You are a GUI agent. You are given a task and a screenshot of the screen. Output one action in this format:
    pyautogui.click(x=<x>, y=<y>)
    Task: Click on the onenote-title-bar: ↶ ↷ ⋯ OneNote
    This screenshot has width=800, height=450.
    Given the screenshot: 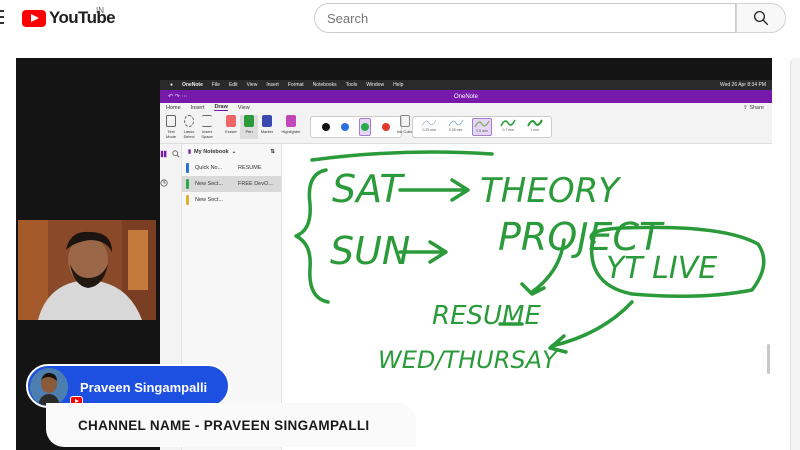 What is the action you would take?
    pyautogui.click(x=466, y=96)
    